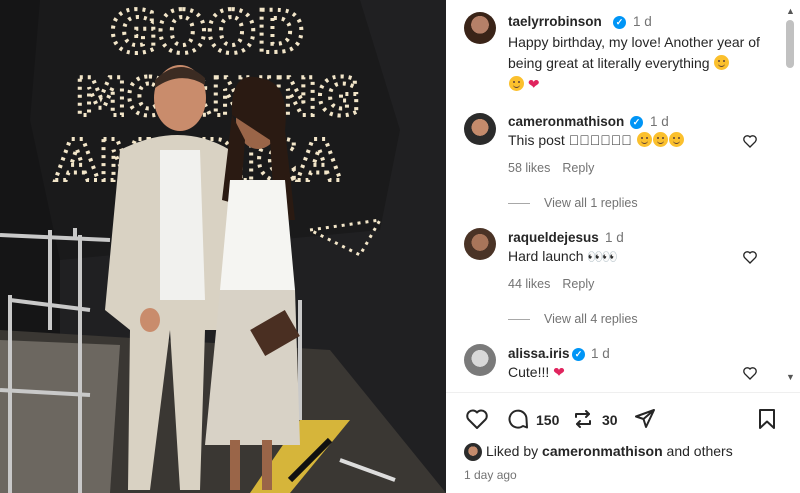 The width and height of the screenshot is (800, 493). What do you see at coordinates (551, 168) in the screenshot?
I see `comment-meta: 58 likes Reply` at bounding box center [551, 168].